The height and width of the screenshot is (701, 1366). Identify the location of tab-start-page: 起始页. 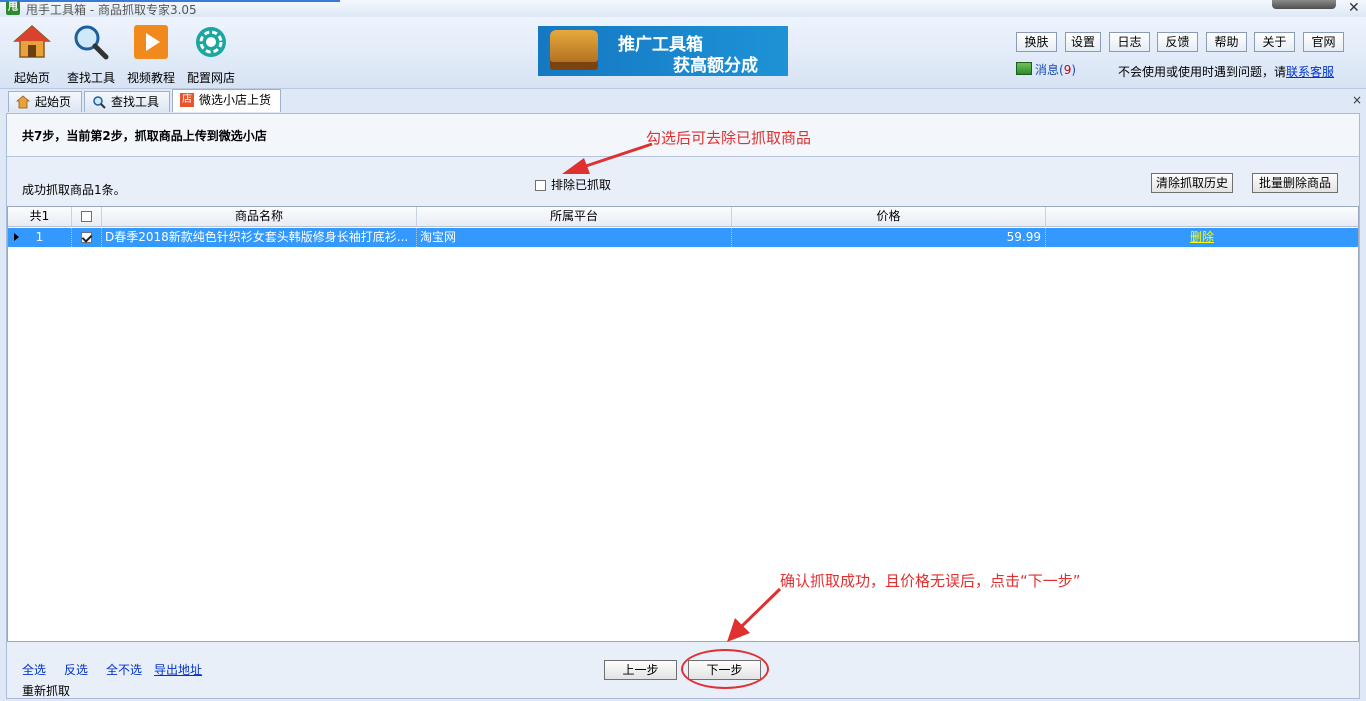
(45, 101).